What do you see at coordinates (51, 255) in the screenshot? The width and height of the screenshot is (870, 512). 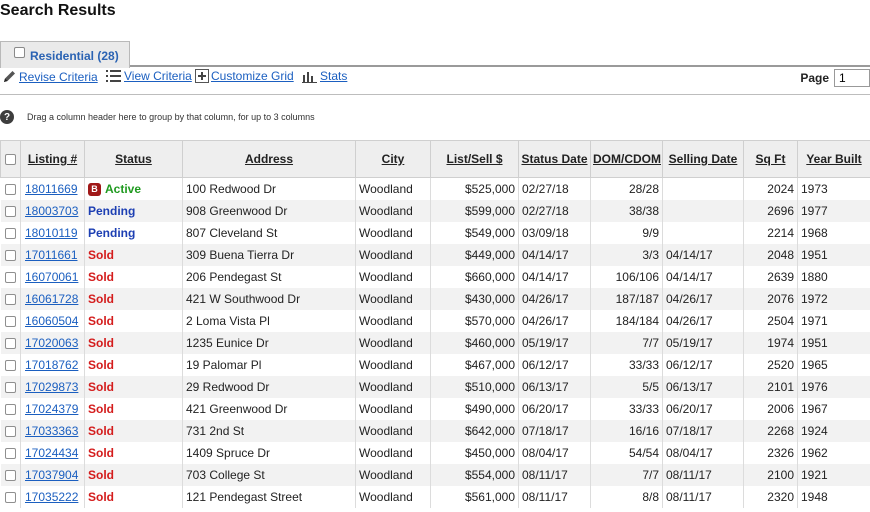 I see `listing-link: 17011661` at bounding box center [51, 255].